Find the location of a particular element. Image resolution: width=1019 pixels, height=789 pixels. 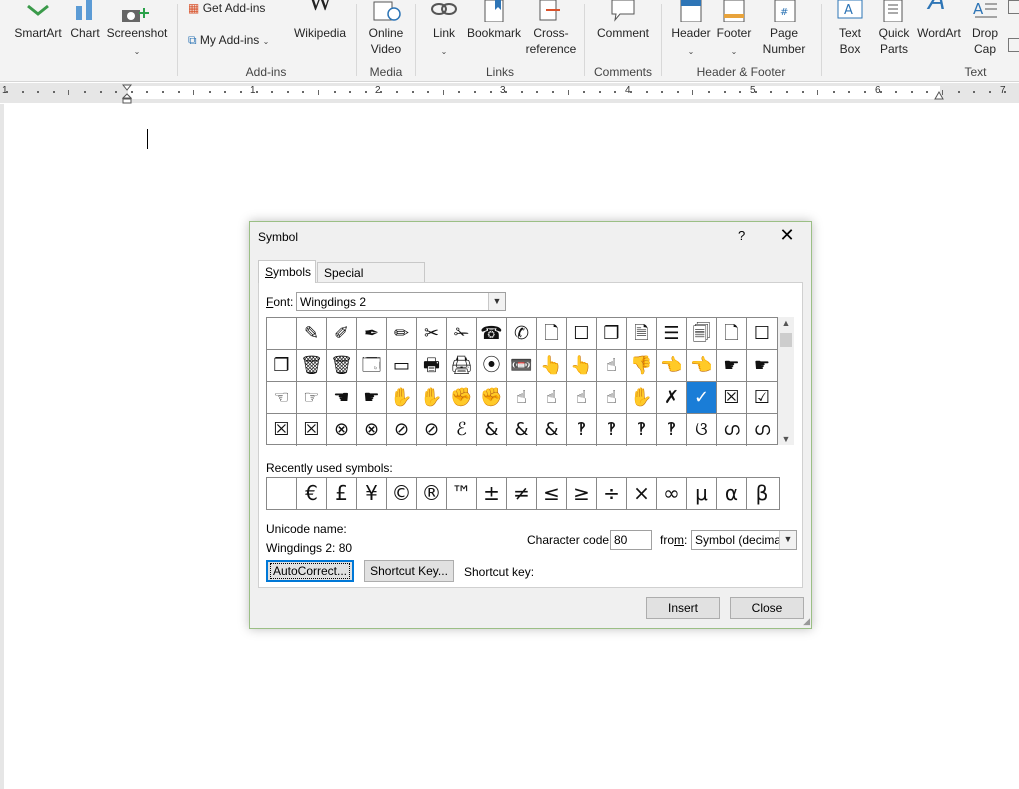

symbol-cell: 📼 is located at coordinates (522, 366).